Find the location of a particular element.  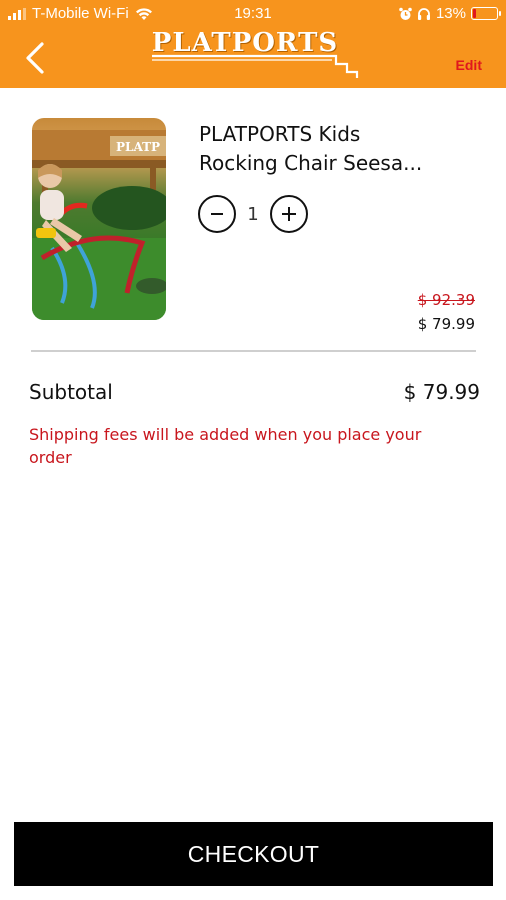

logo-stairs-graphic is located at coordinates (255, 66).